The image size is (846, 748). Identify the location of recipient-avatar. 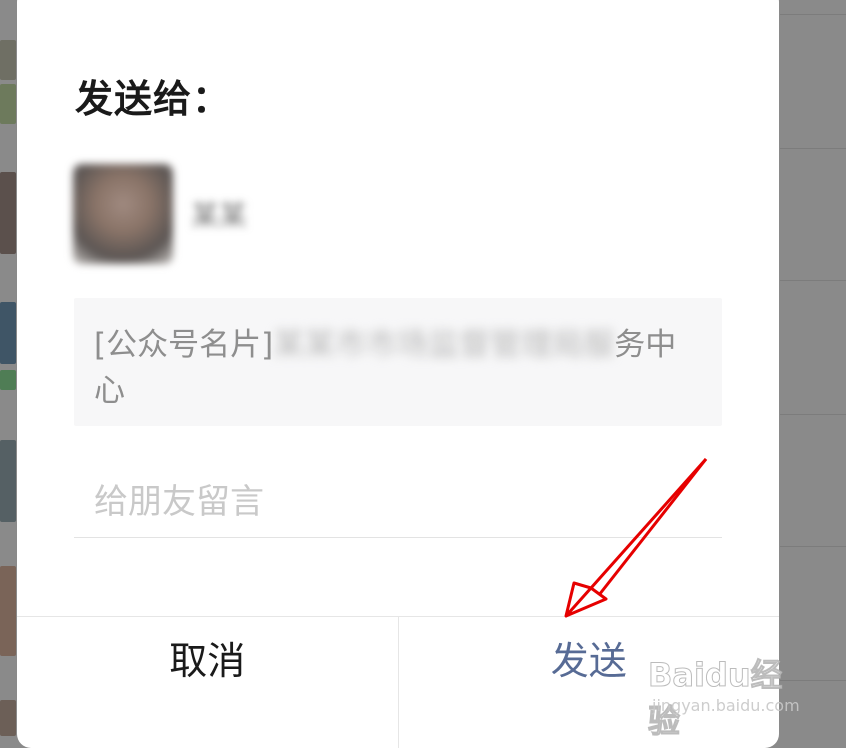
(123, 214).